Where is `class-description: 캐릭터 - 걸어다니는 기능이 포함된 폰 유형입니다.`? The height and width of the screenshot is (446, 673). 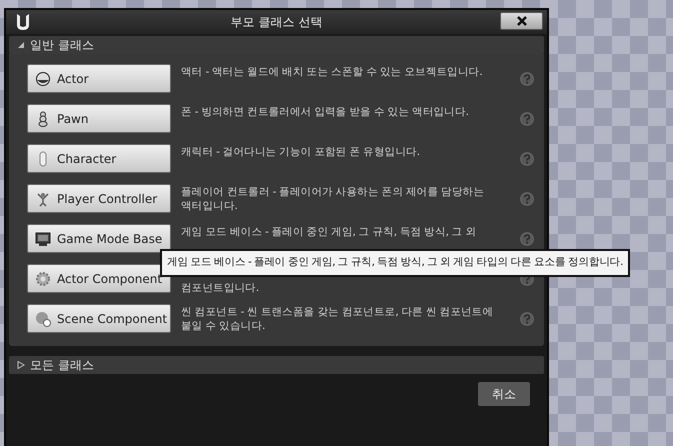 class-description: 캐릭터 - 걸어다니는 기능이 포함된 폰 유형입니다. is located at coordinates (301, 152).